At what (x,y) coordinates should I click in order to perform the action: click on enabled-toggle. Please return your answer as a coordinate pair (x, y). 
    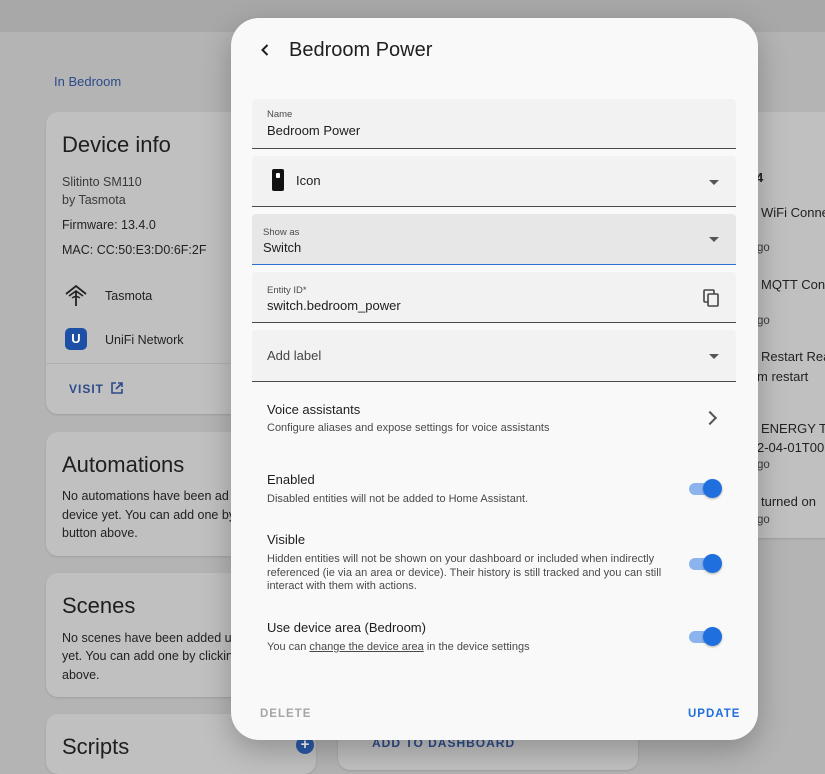
    Looking at the image, I should click on (704, 488).